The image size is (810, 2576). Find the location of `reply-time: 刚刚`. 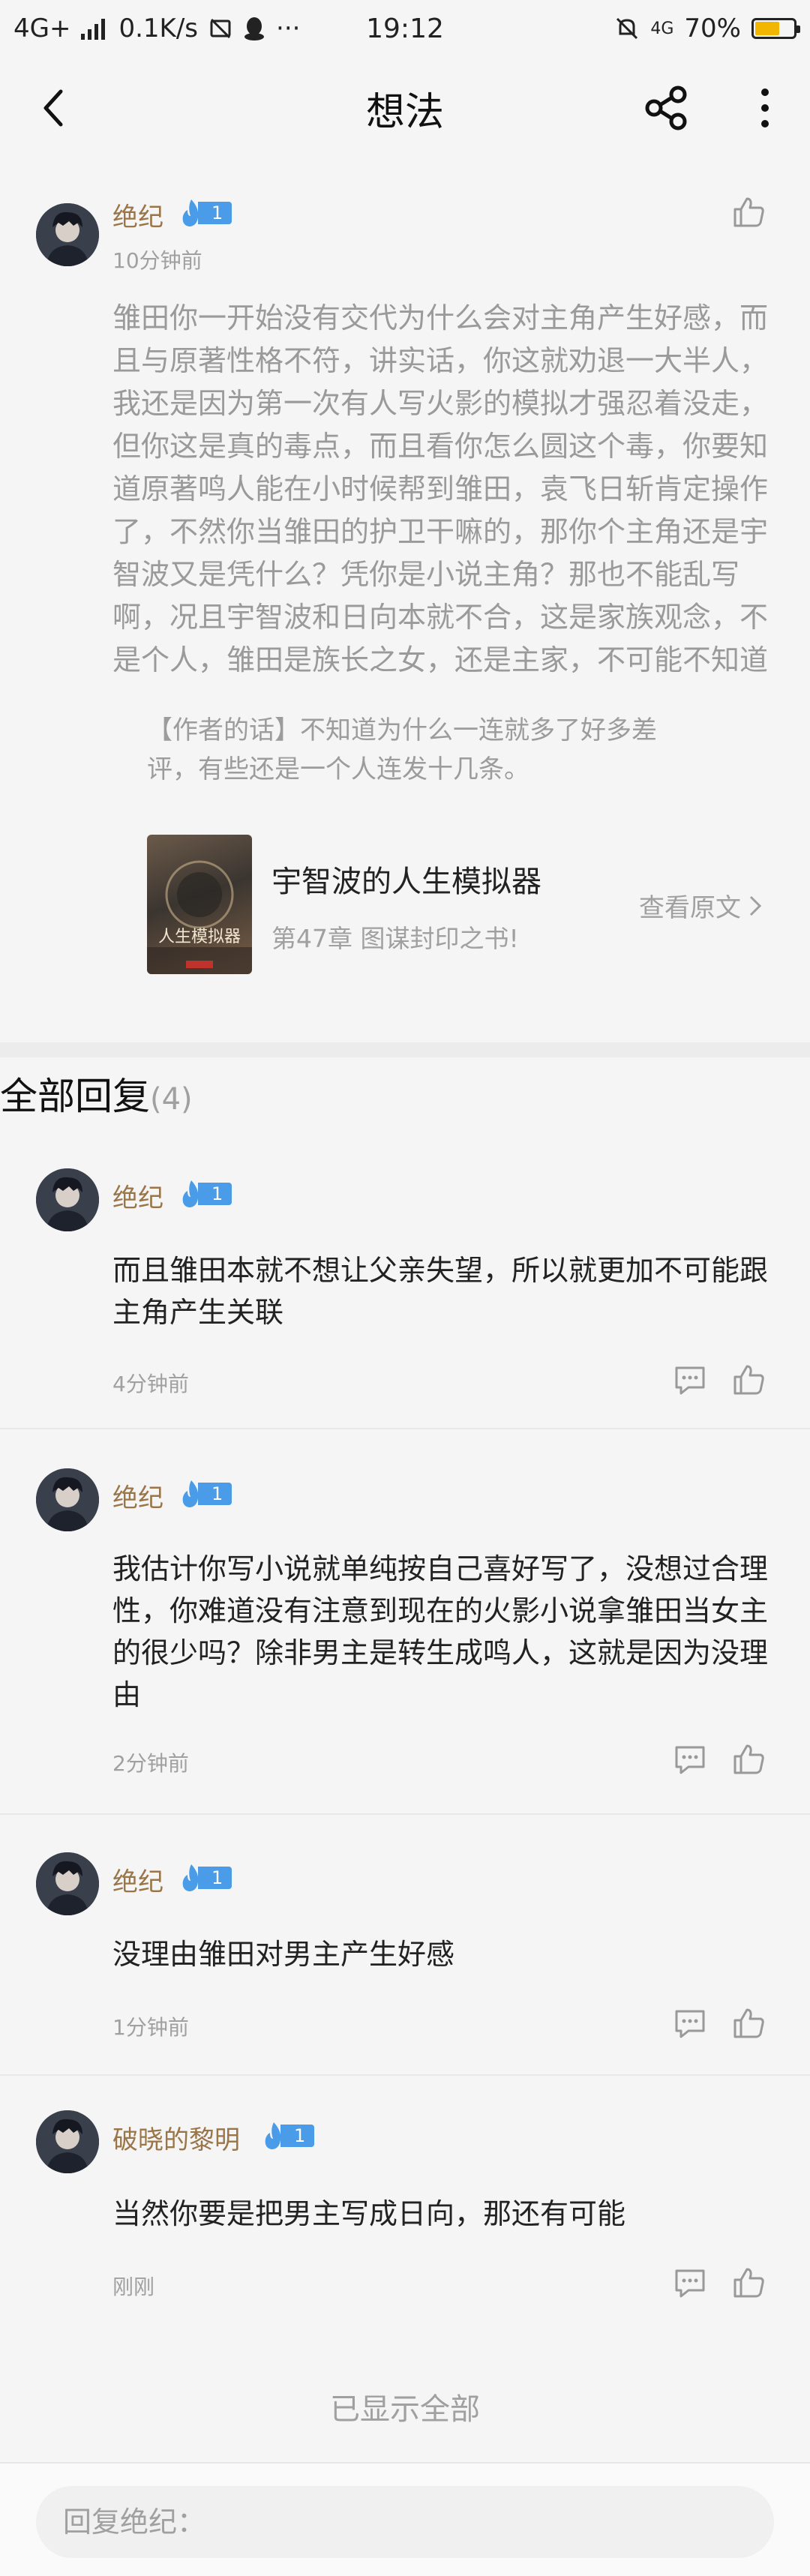

reply-time: 刚刚 is located at coordinates (133, 2287).